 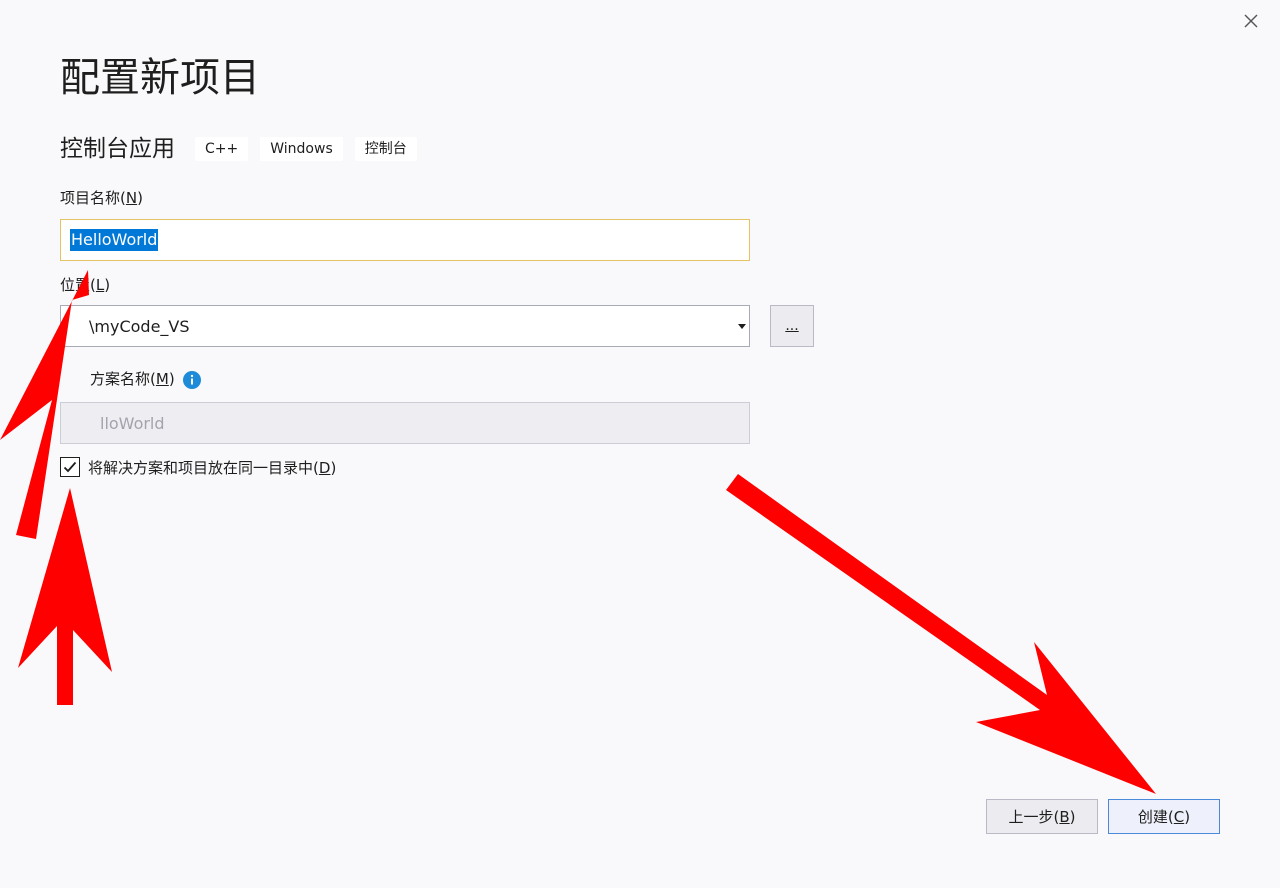 What do you see at coordinates (1042, 816) in the screenshot?
I see `back-button: 上一步(B)` at bounding box center [1042, 816].